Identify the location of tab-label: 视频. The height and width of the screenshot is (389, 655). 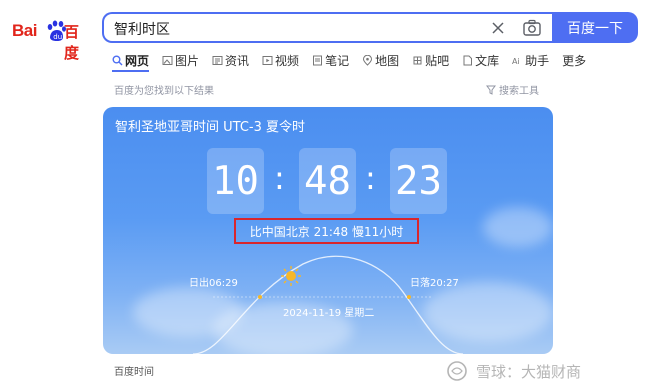
(287, 60).